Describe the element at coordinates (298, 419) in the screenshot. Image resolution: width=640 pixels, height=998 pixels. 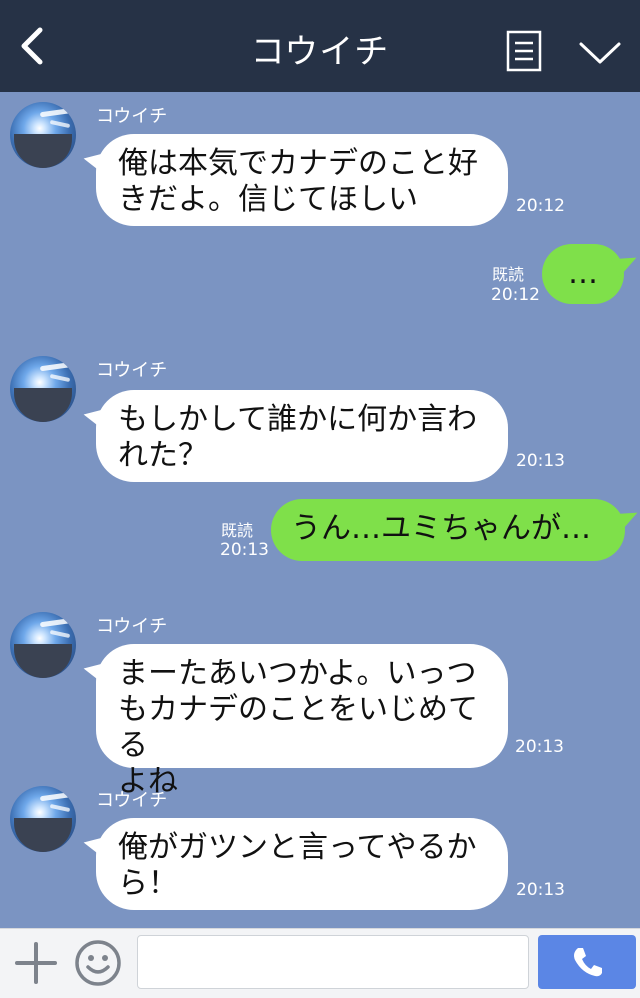
I see `message-line: もしかして誰かに何か言わ` at that location.